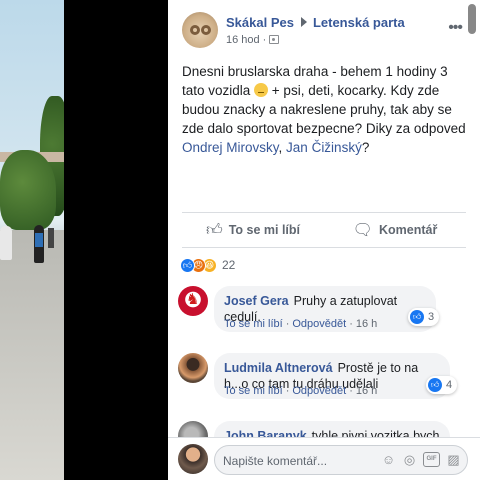 This screenshot has width=480, height=480. What do you see at coordinates (28, 190) in the screenshot?
I see `photo-tree` at bounding box center [28, 190].